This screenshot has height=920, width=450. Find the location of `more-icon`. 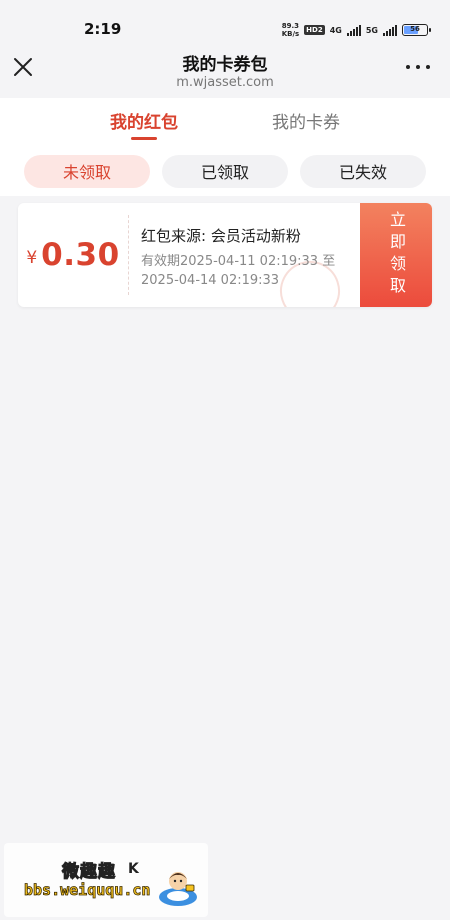

more-icon is located at coordinates (418, 67).